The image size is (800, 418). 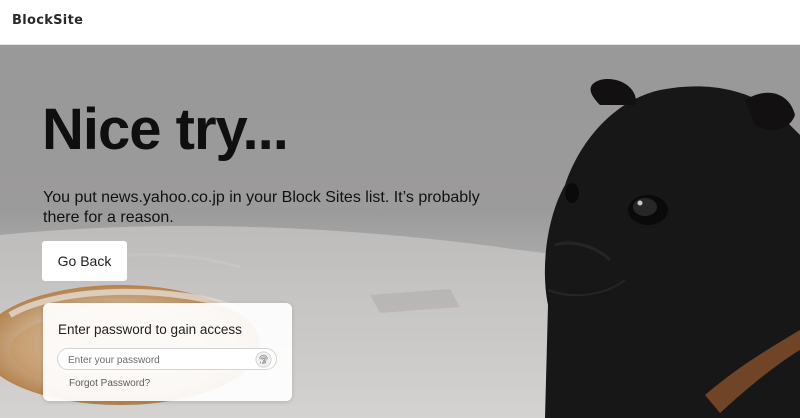 What do you see at coordinates (109, 383) in the screenshot?
I see `forgot-password-link: Forgot Password?` at bounding box center [109, 383].